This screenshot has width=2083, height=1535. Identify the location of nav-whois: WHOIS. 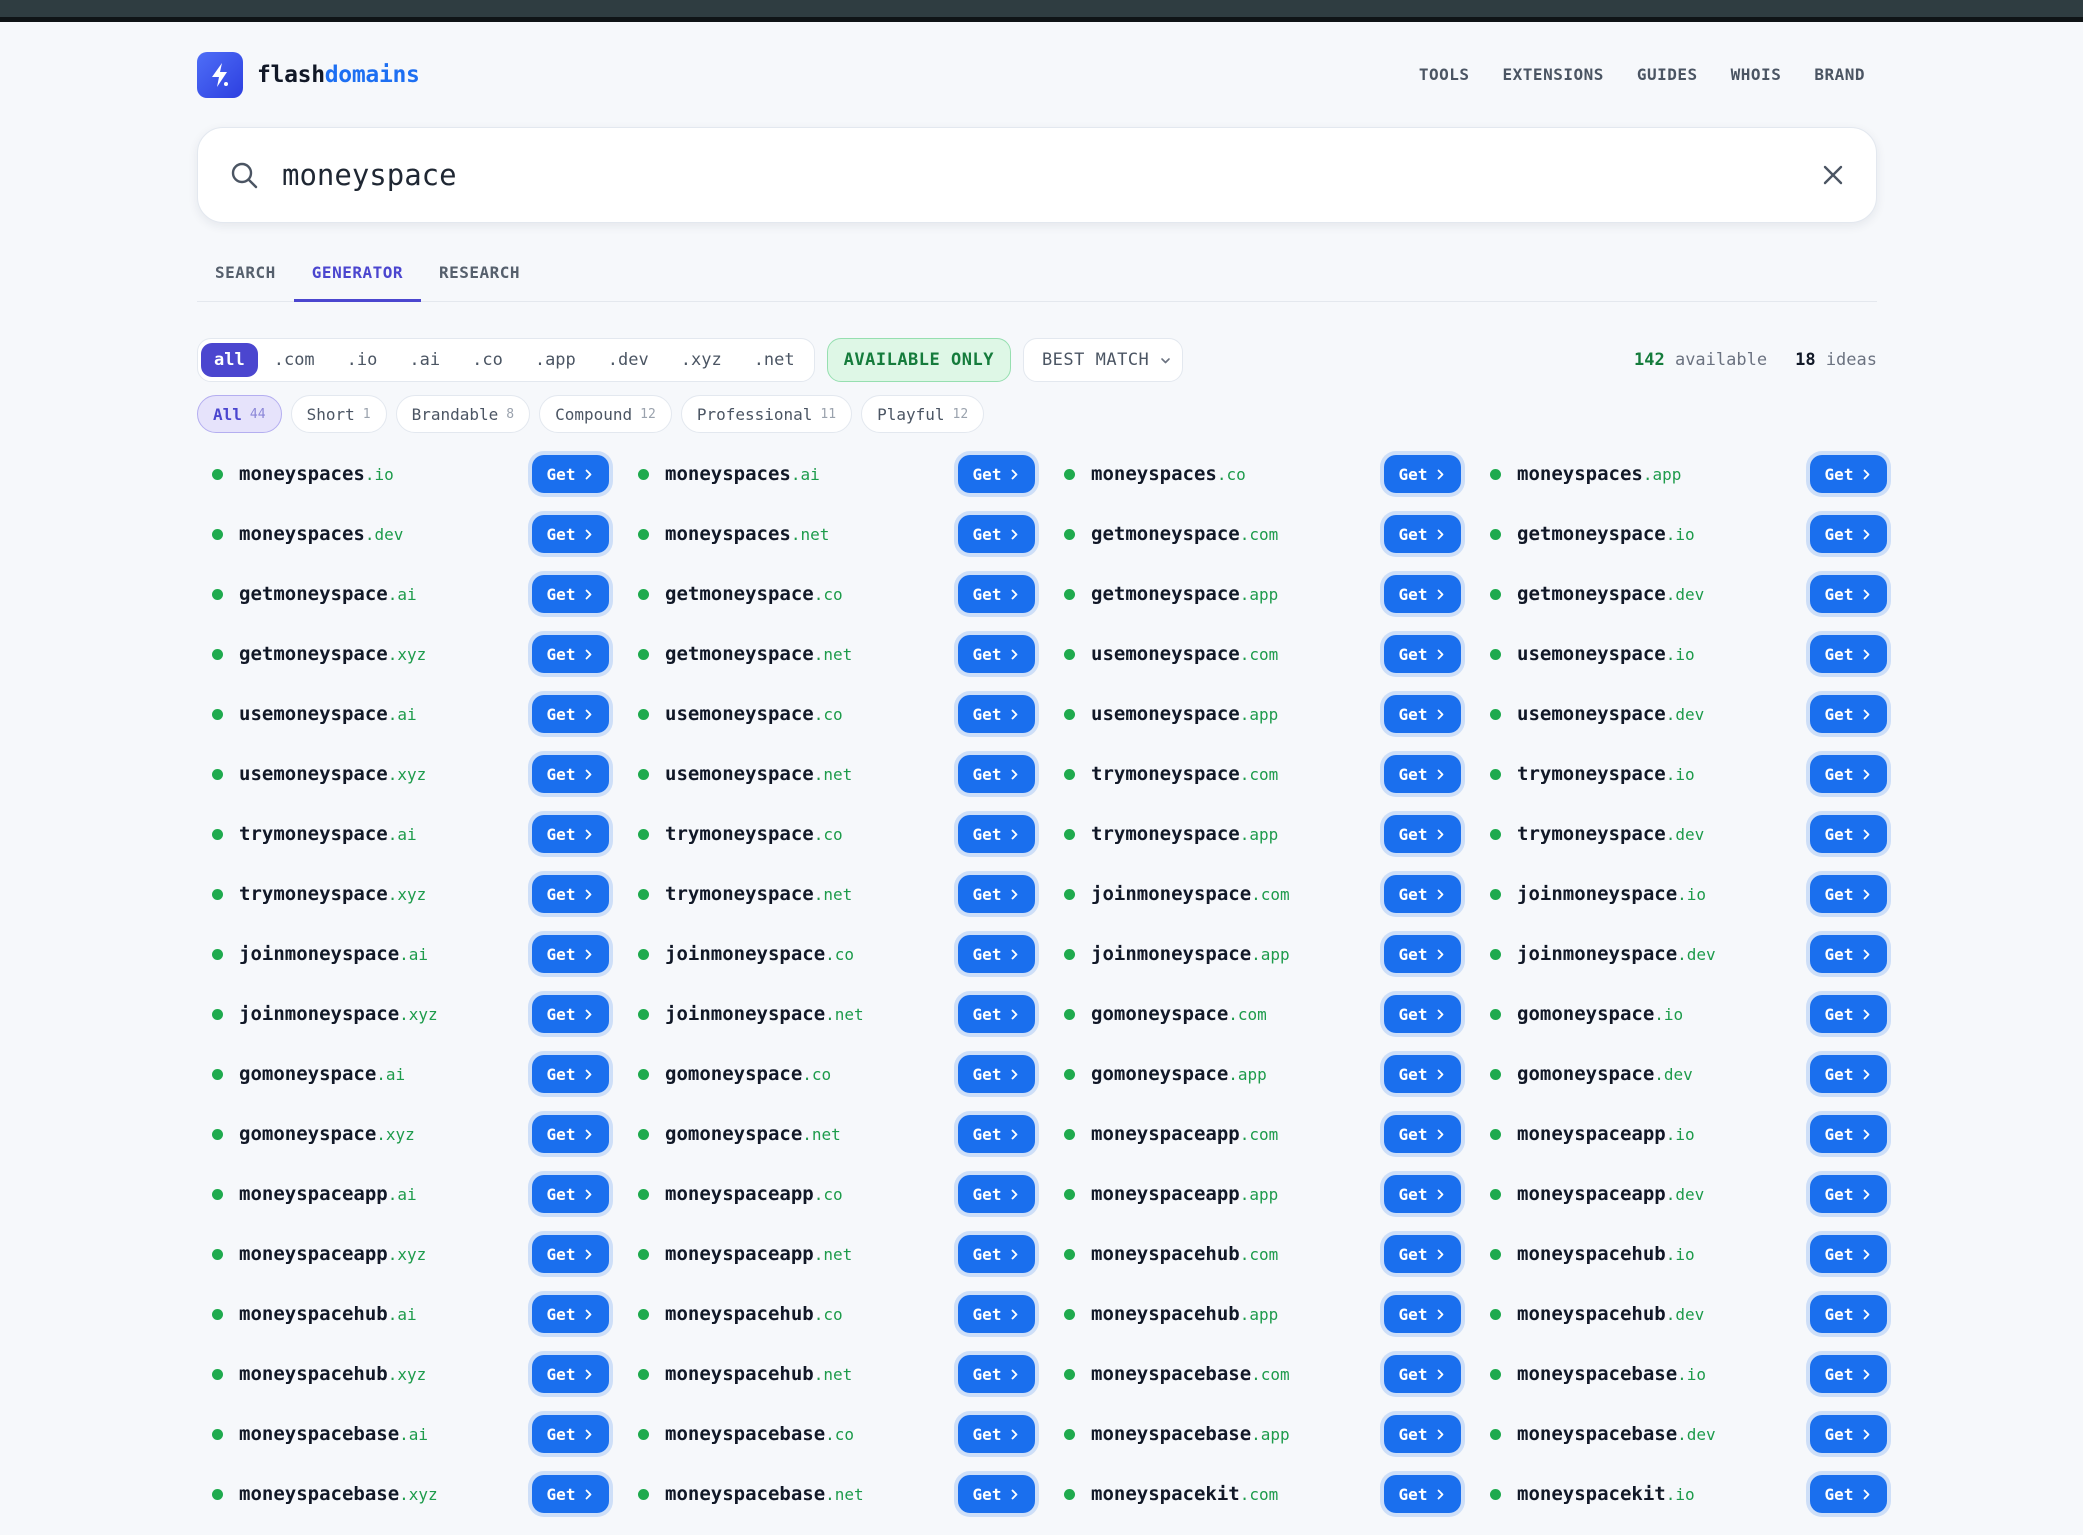
(1756, 74).